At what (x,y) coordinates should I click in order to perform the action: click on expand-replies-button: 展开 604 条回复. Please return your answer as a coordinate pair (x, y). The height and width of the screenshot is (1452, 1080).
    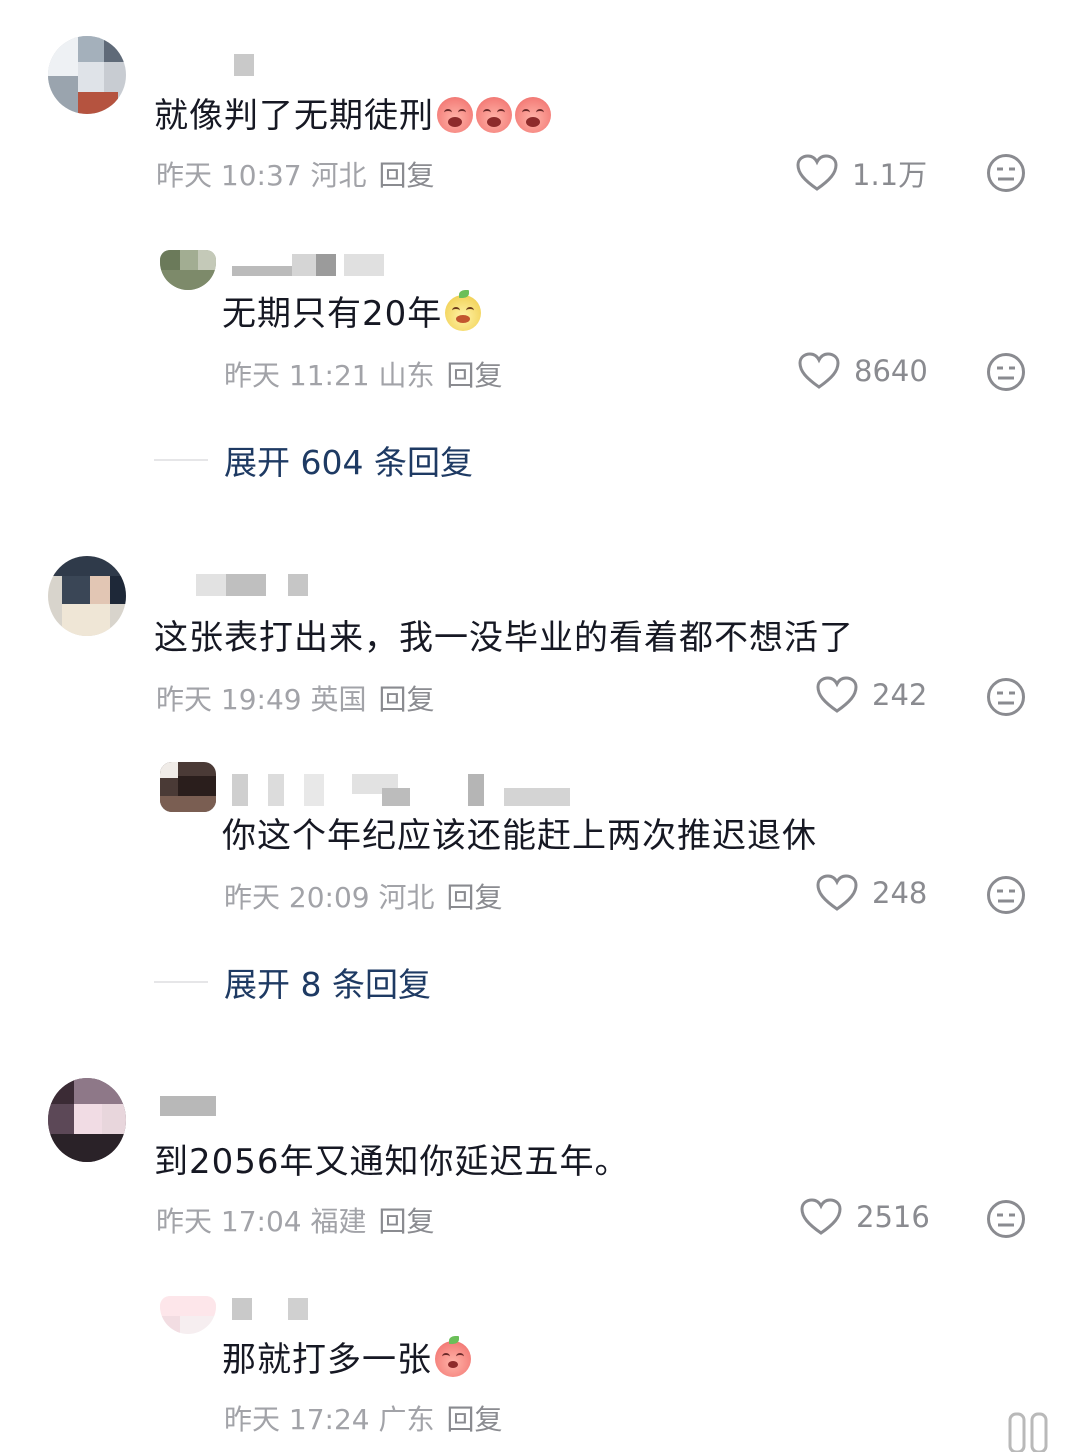
    Looking at the image, I should click on (313, 460).